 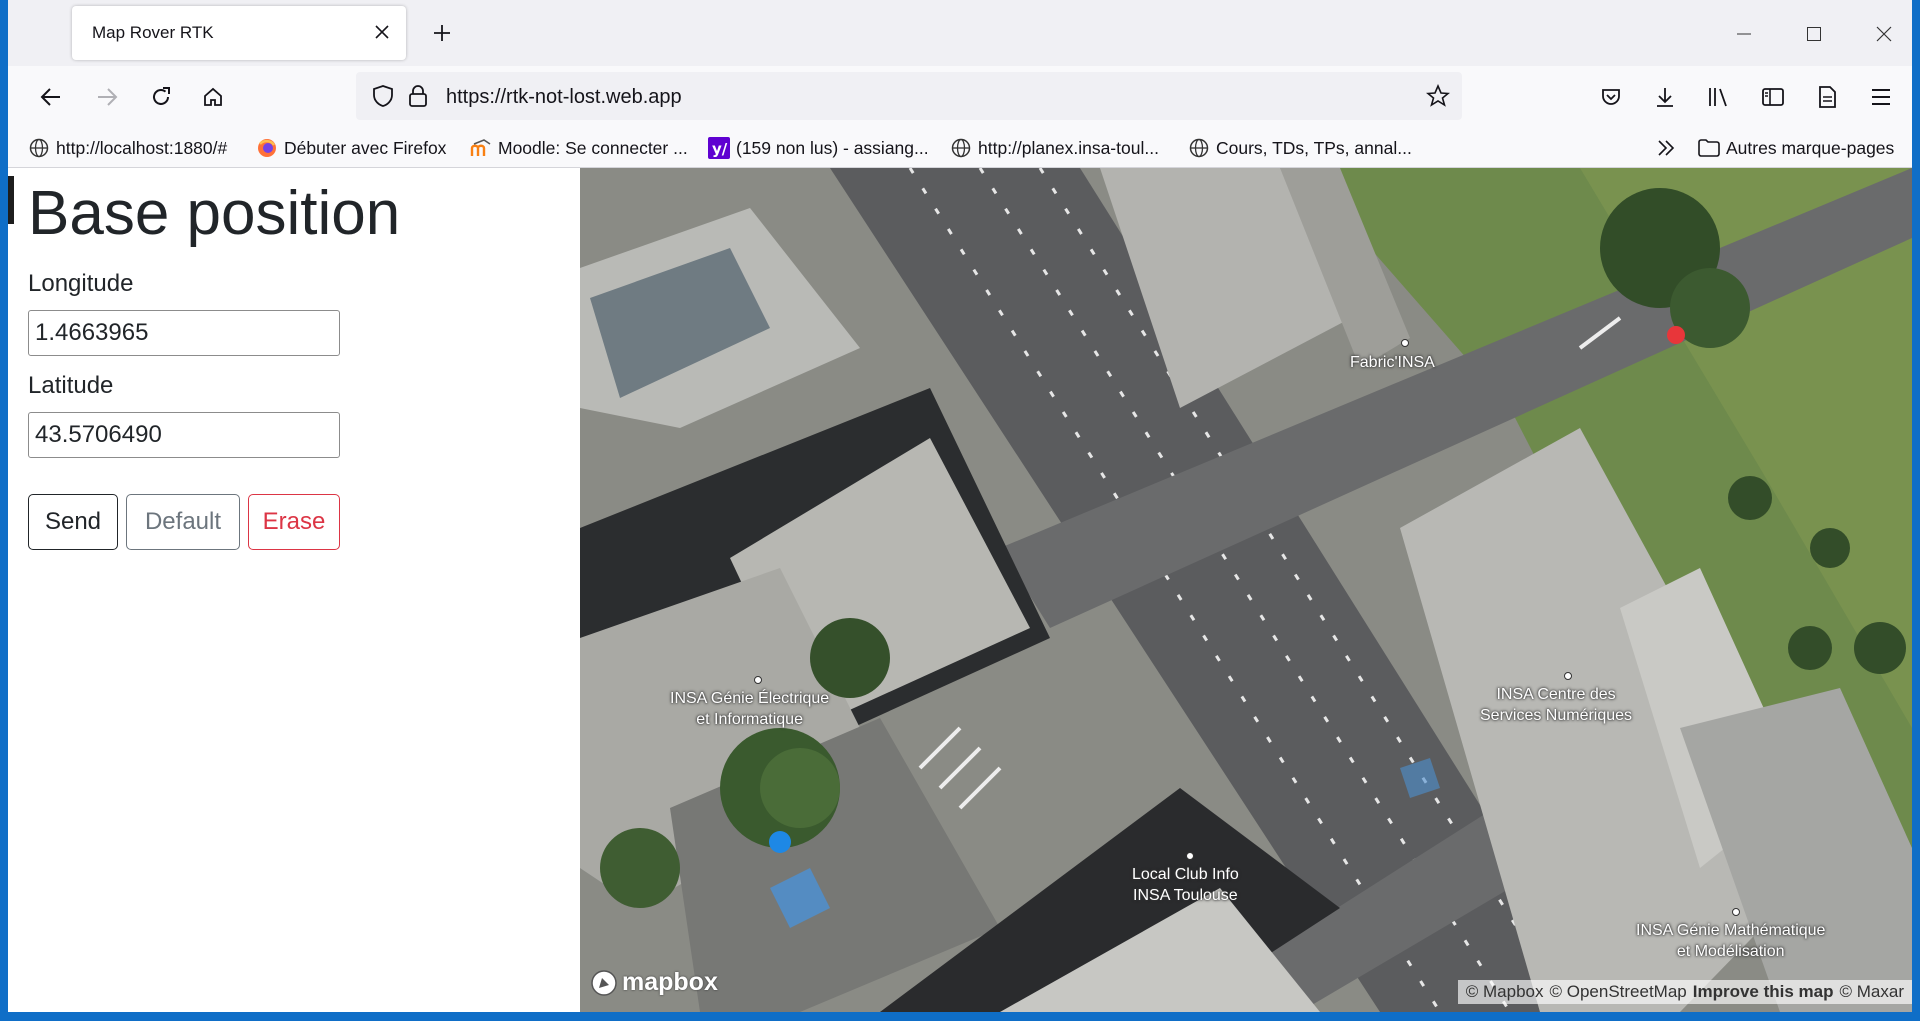 What do you see at coordinates (184, 333) in the screenshot?
I see `longitude-input` at bounding box center [184, 333].